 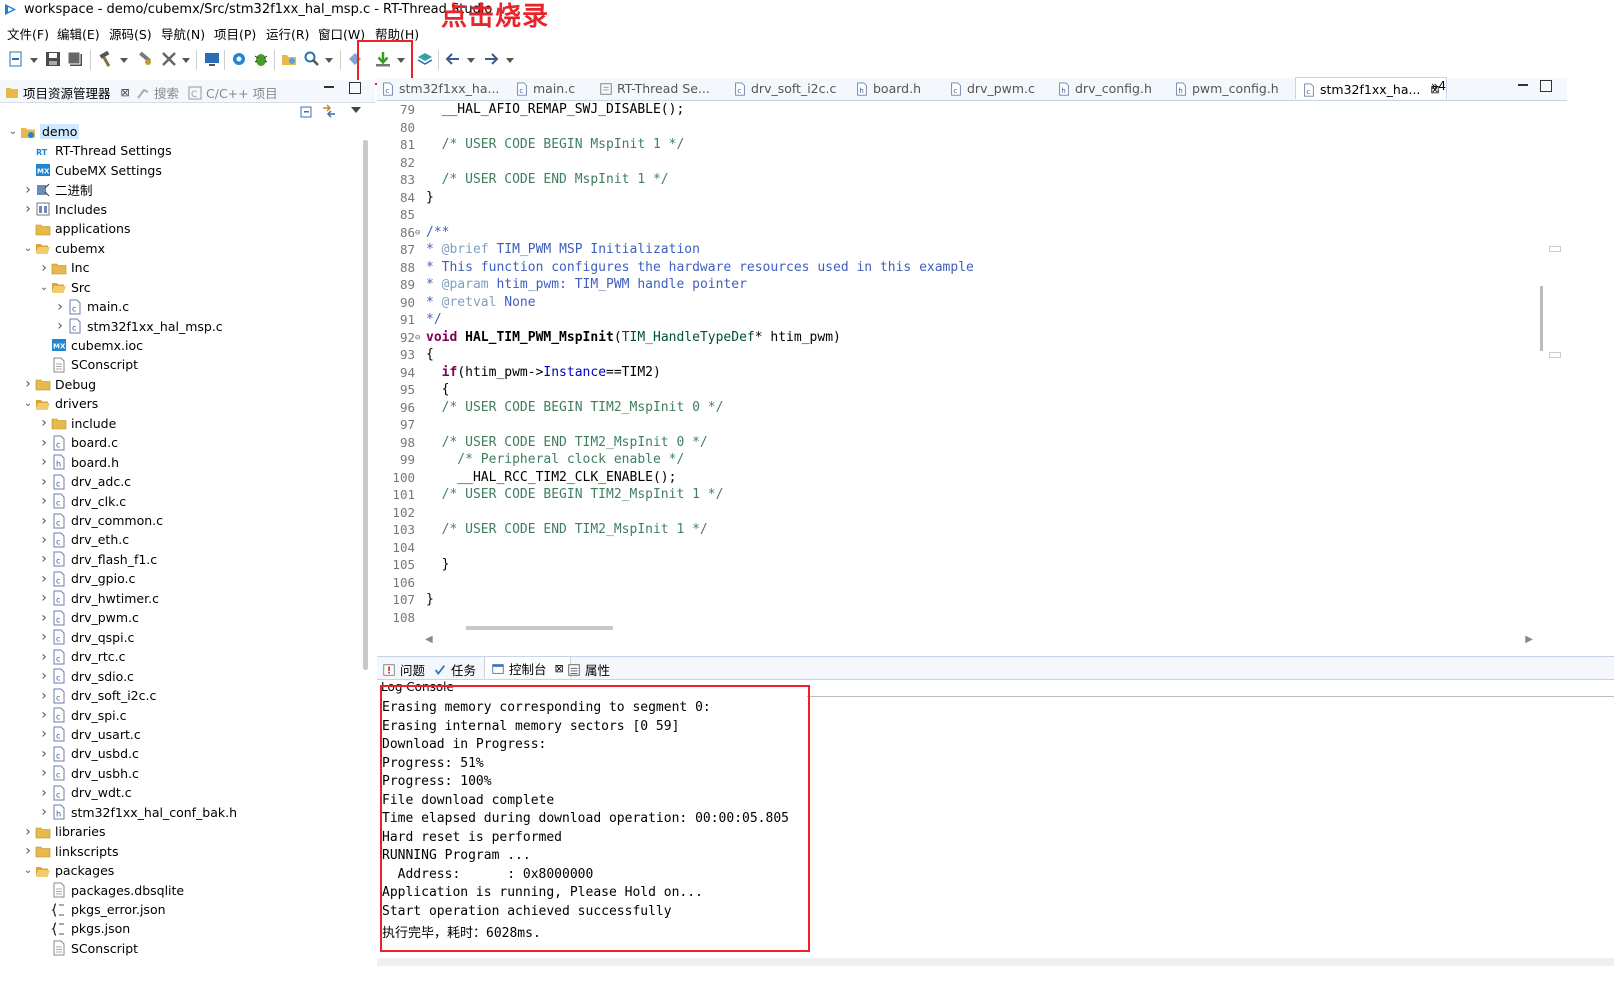 I want to click on close-icon: ⊠, so click(x=559, y=668).